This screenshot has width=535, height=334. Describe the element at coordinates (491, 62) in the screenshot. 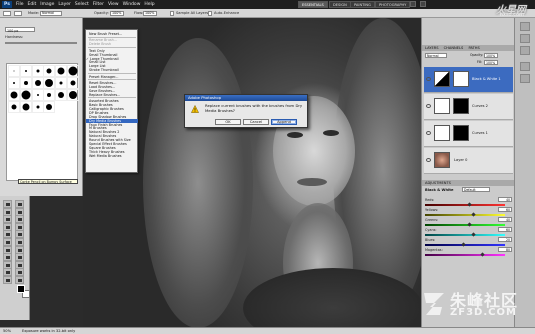

I see `layer-fill-input: 100%` at that location.